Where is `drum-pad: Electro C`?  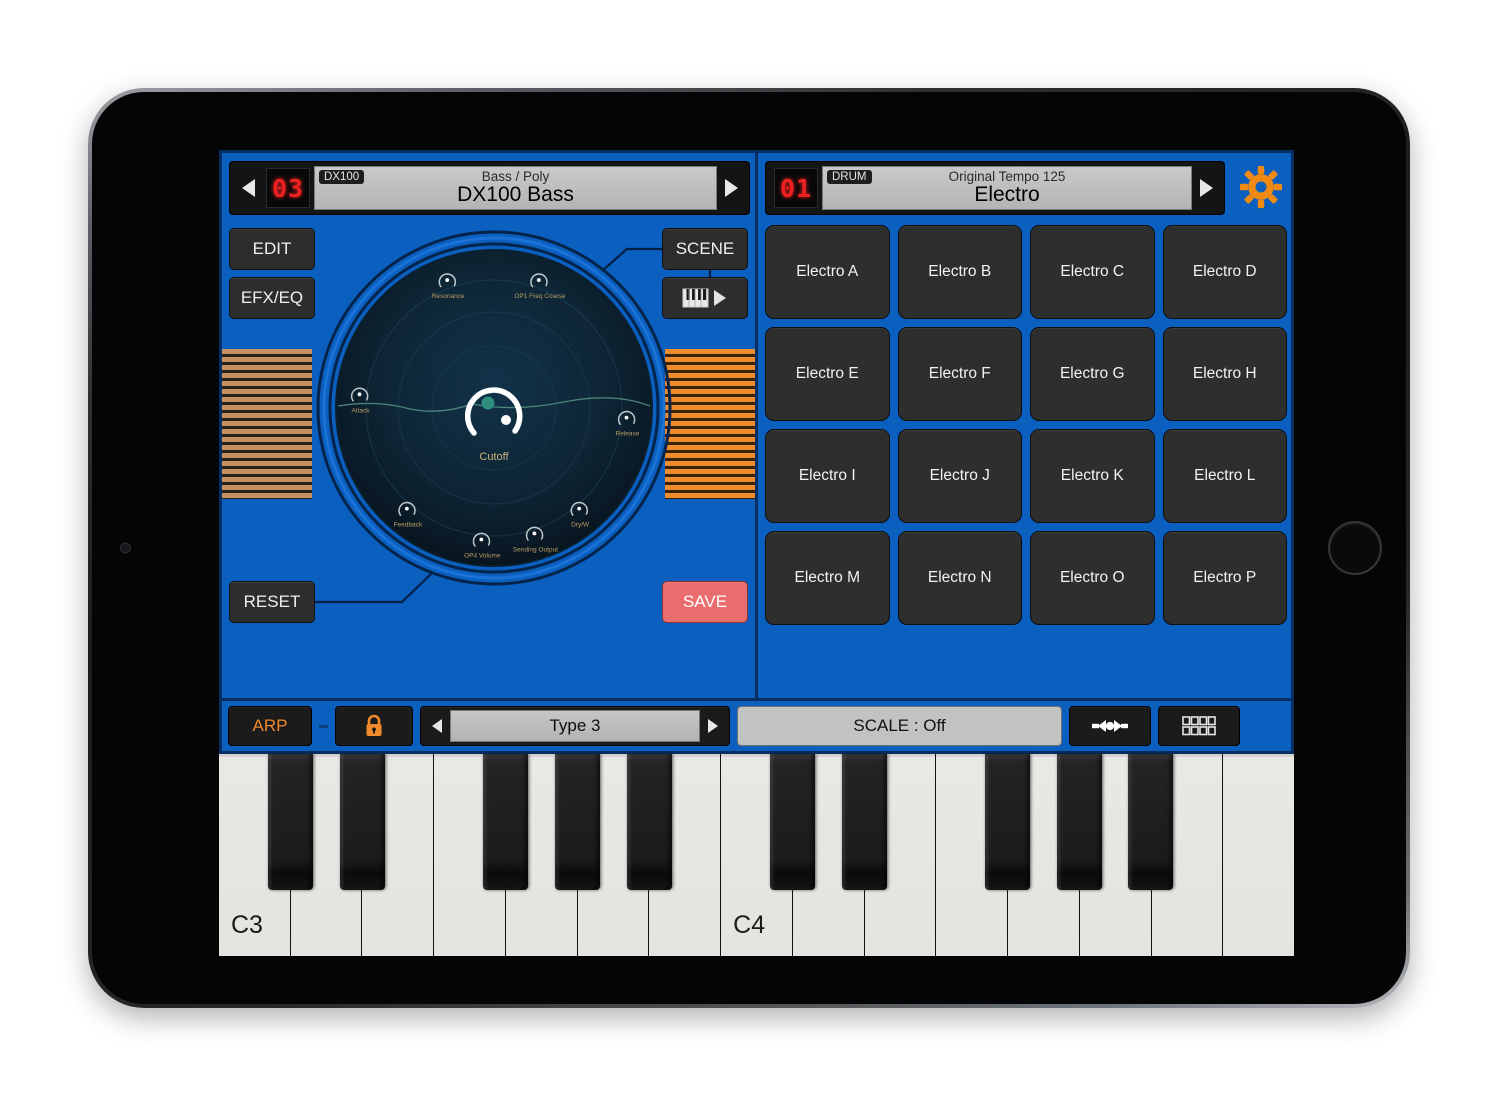 drum-pad: Electro C is located at coordinates (1092, 272).